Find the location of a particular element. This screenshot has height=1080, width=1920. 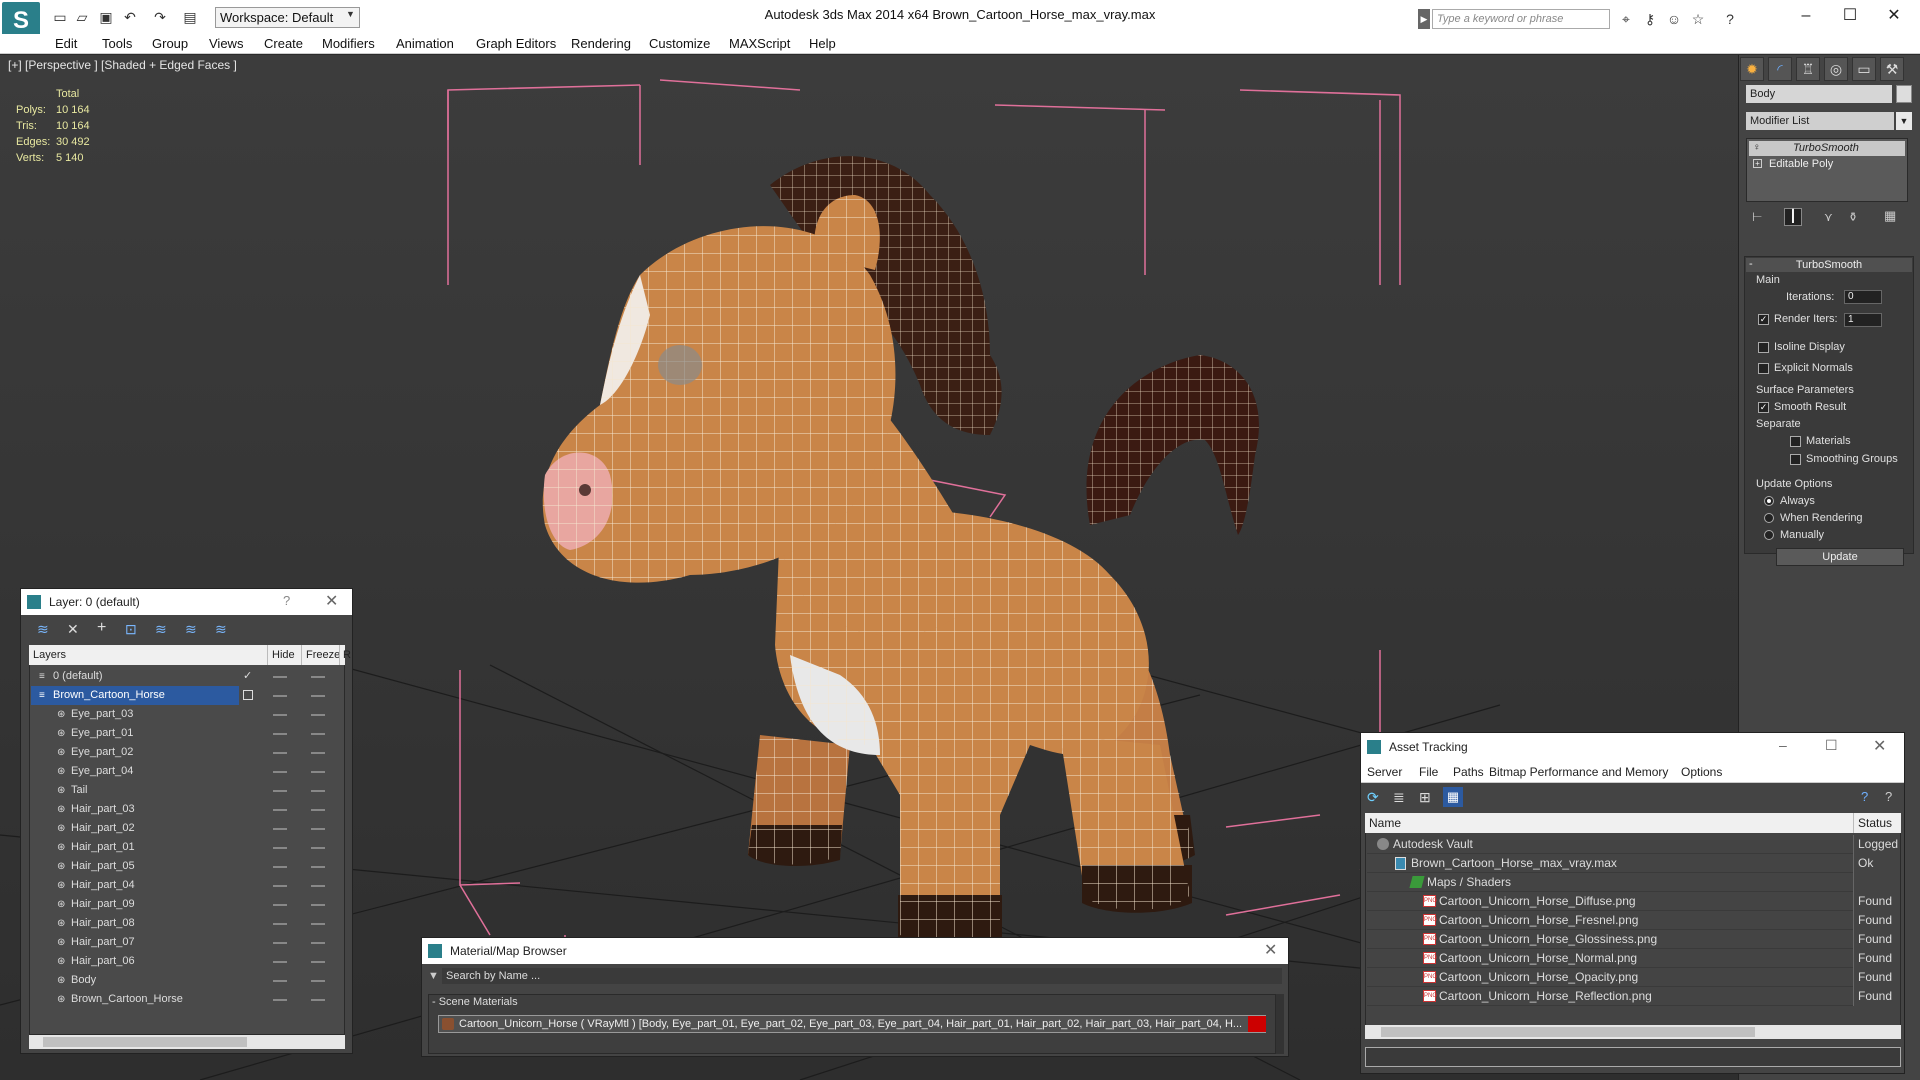

menu-server: Server is located at coordinates (1384, 772).